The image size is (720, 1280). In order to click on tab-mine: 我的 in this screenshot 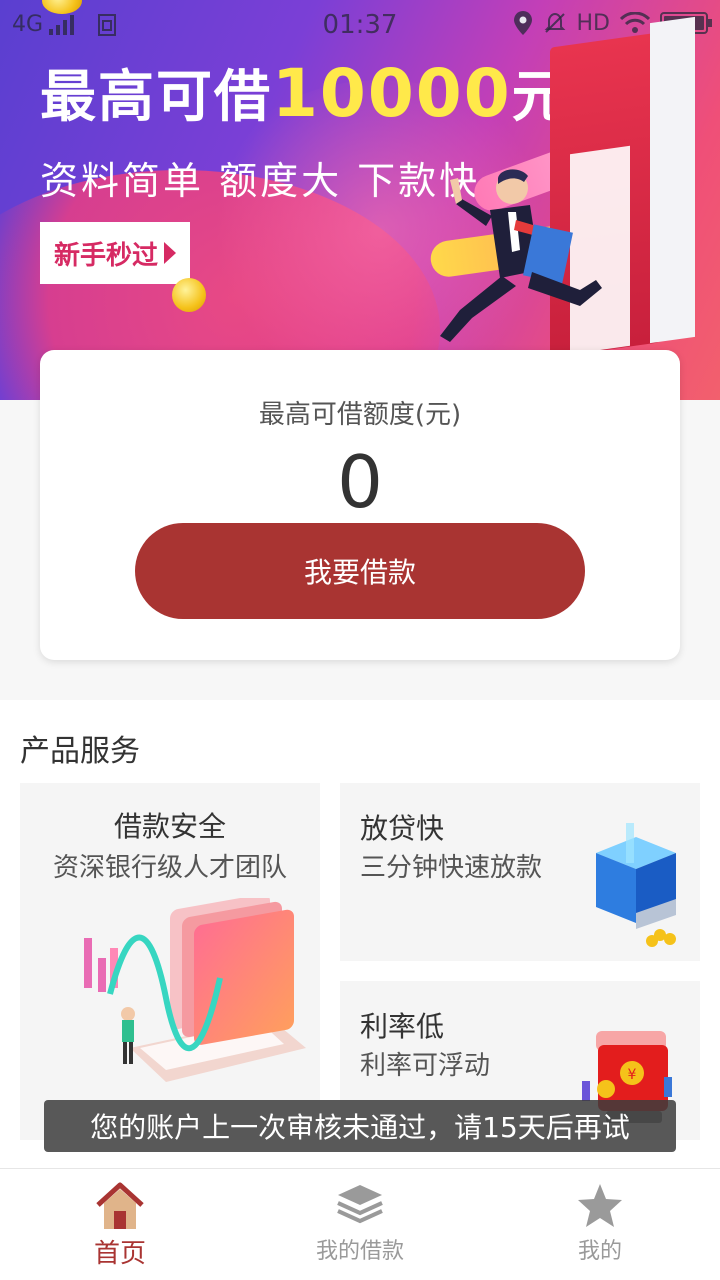, I will do `click(600, 1224)`.